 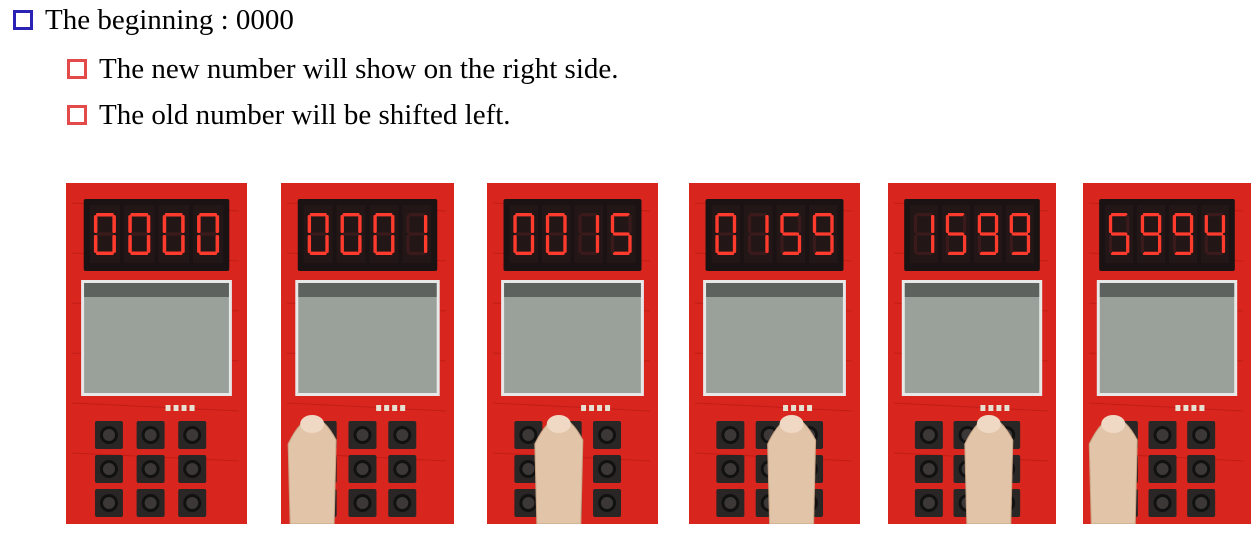 What do you see at coordinates (1167, 338) in the screenshot?
I see `lcd-screen` at bounding box center [1167, 338].